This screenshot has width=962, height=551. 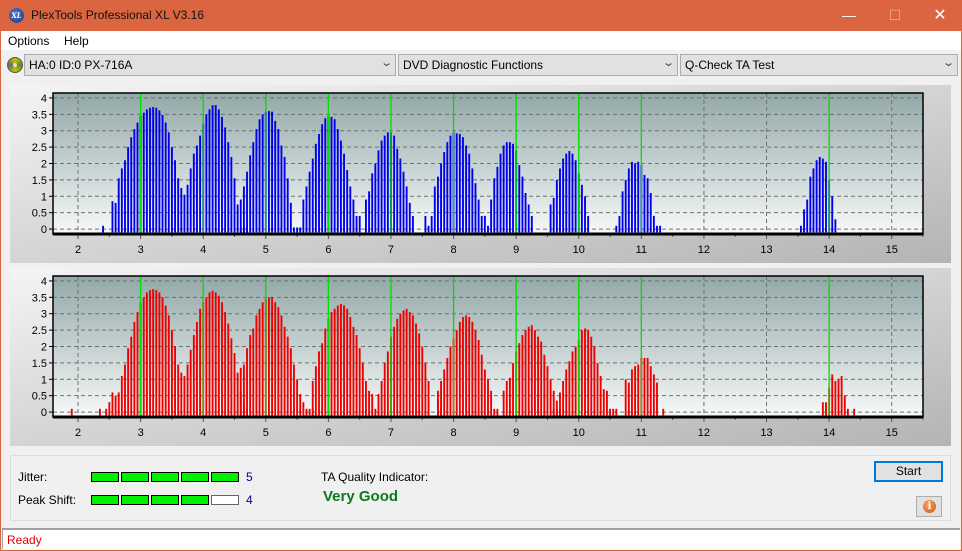 I want to click on function-select: DVD Diagnostic Functions ⌄, so click(x=538, y=65).